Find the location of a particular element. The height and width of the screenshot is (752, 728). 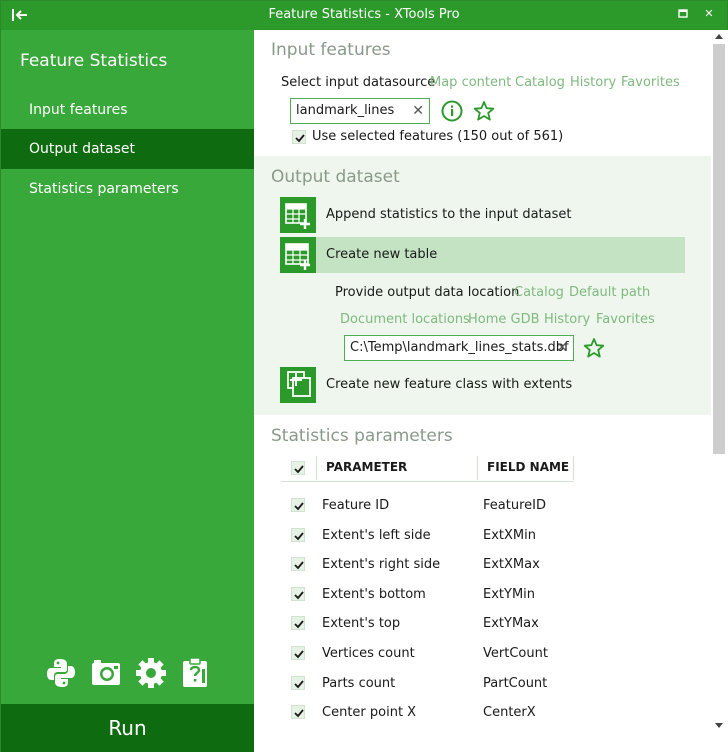

append-table-icon is located at coordinates (298, 215).